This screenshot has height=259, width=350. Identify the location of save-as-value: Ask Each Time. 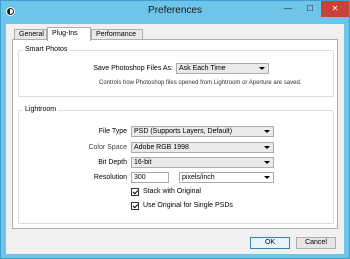
(202, 68).